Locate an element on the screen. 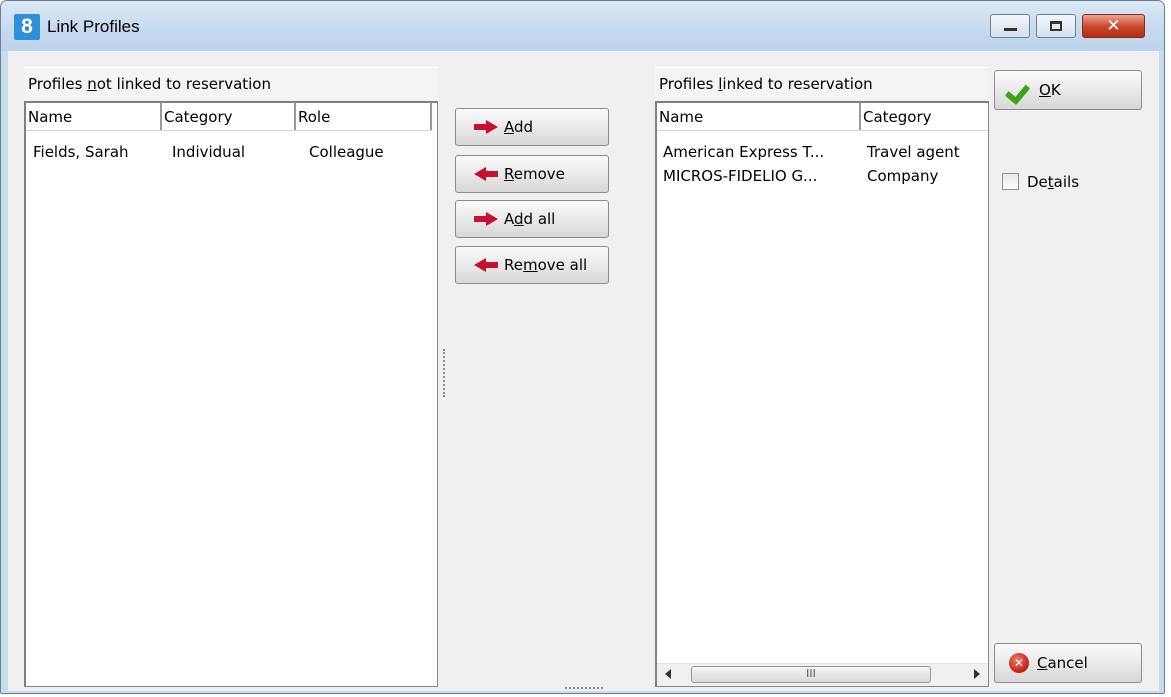 The width and height of the screenshot is (1171, 697). app-logo-icon: 8 is located at coordinates (27, 27).